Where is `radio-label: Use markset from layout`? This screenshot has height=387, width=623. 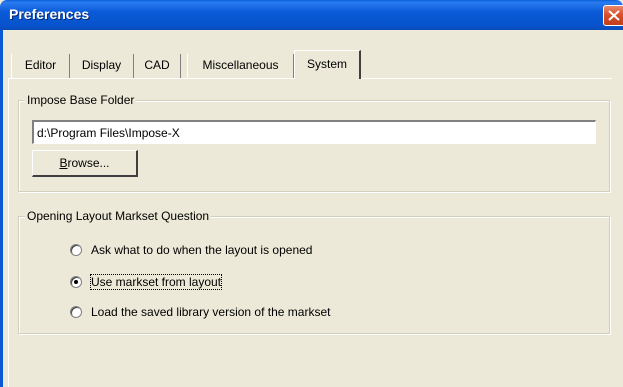 radio-label: Use markset from layout is located at coordinates (156, 282).